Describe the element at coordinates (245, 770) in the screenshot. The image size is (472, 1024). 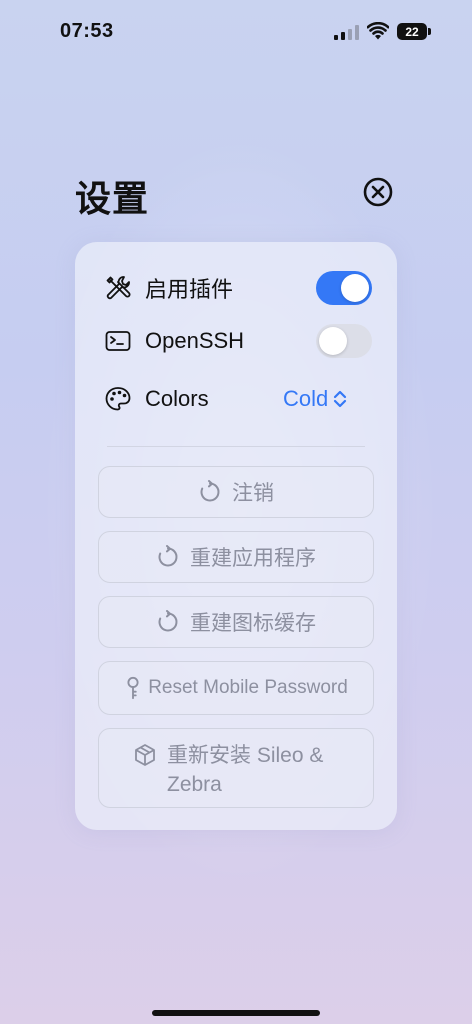
I see `reinstall-sileo-zebra-label: 重新安装 Sileo & Zebra` at that location.